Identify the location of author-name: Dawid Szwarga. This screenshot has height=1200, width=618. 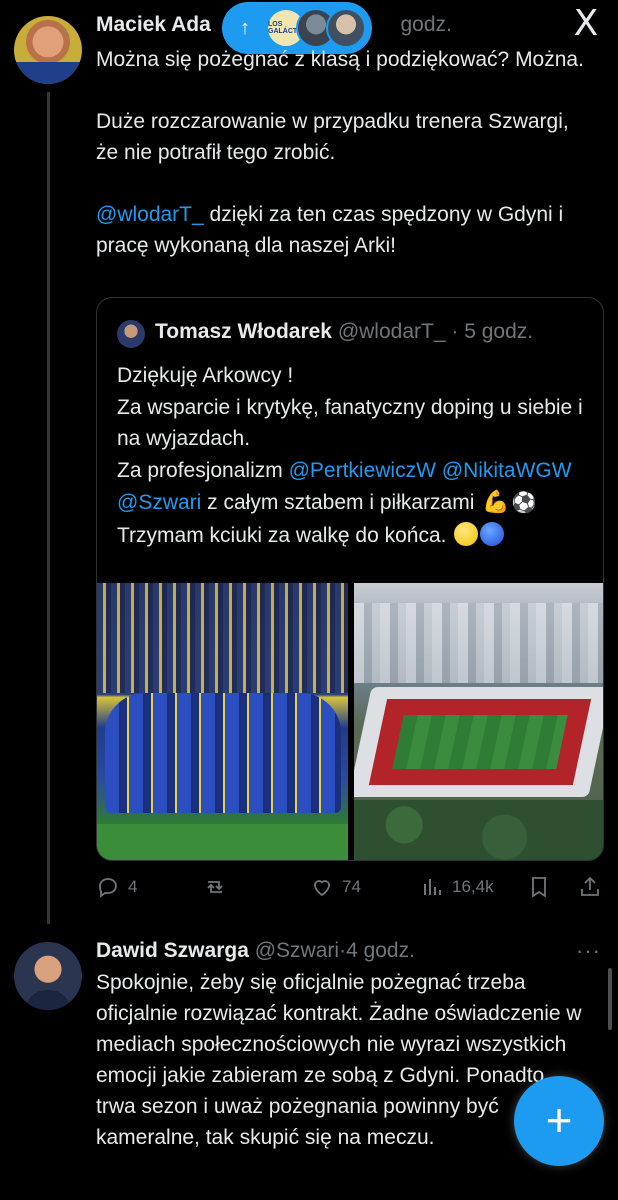
(172, 950).